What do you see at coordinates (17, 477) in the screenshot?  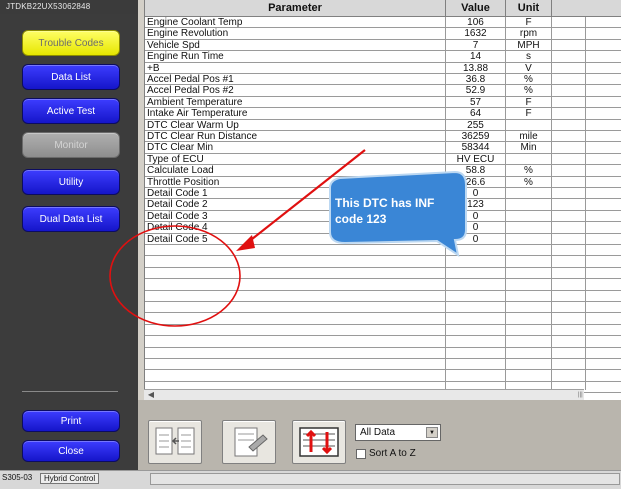 I see `status-code: S305-03` at bounding box center [17, 477].